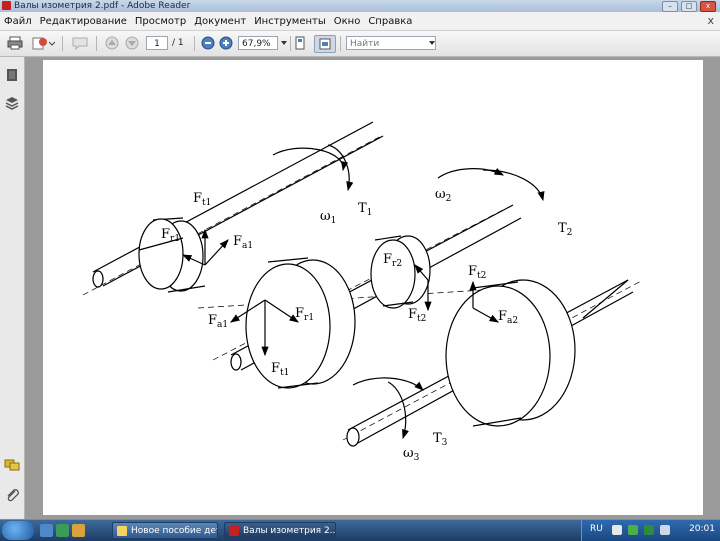 This screenshot has height=541, width=720. I want to click on layers-icon, so click(12, 103).